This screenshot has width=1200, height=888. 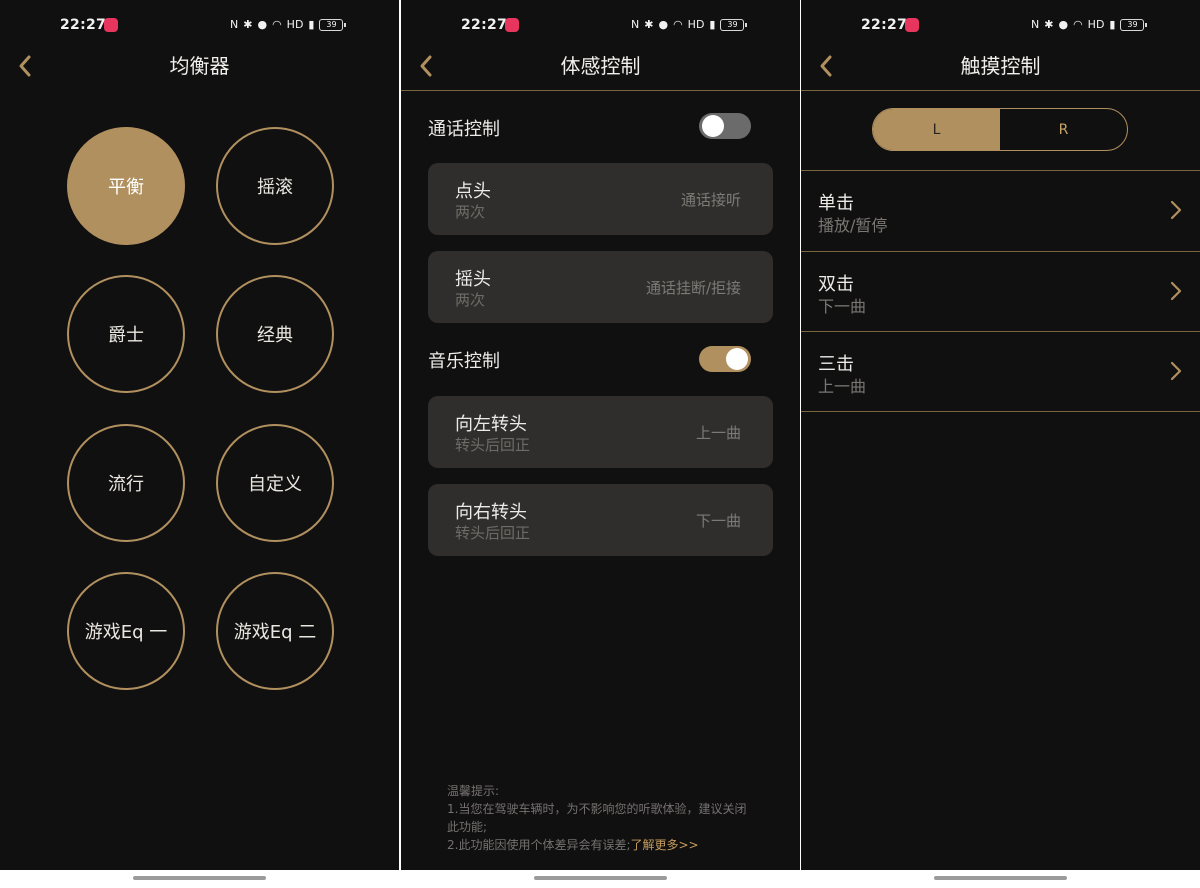 I want to click on eq-preset-custom: 自定义, so click(x=275, y=483).